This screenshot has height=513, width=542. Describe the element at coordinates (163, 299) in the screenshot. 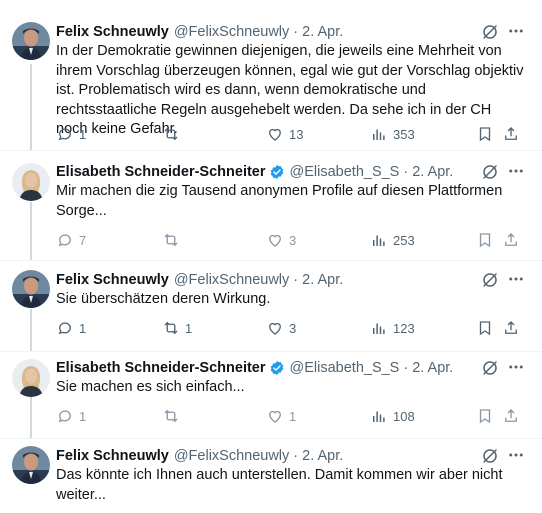

I see `tweet-text: Sie überschätzen deren Wirkung.` at that location.